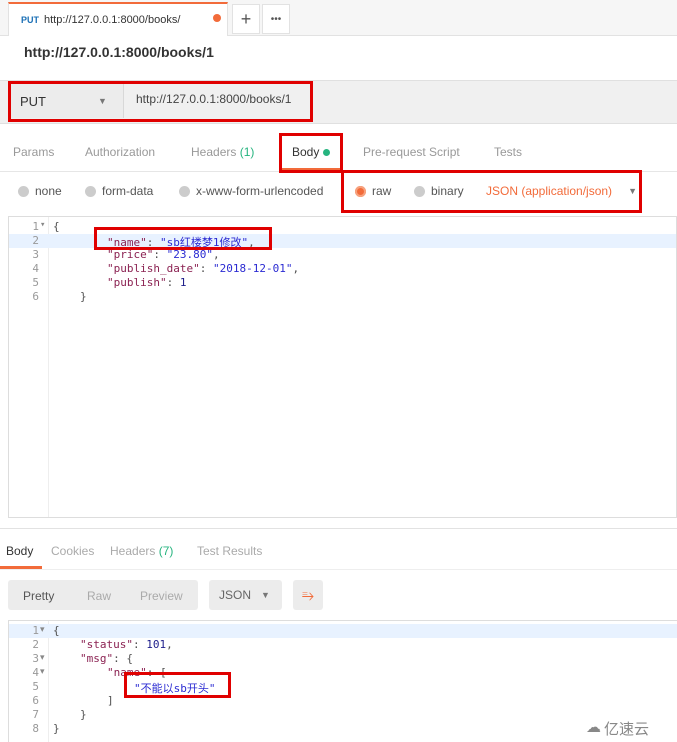  Describe the element at coordinates (260, 191) in the screenshot. I see `radio-label: x-www-form-urlencoded` at that location.